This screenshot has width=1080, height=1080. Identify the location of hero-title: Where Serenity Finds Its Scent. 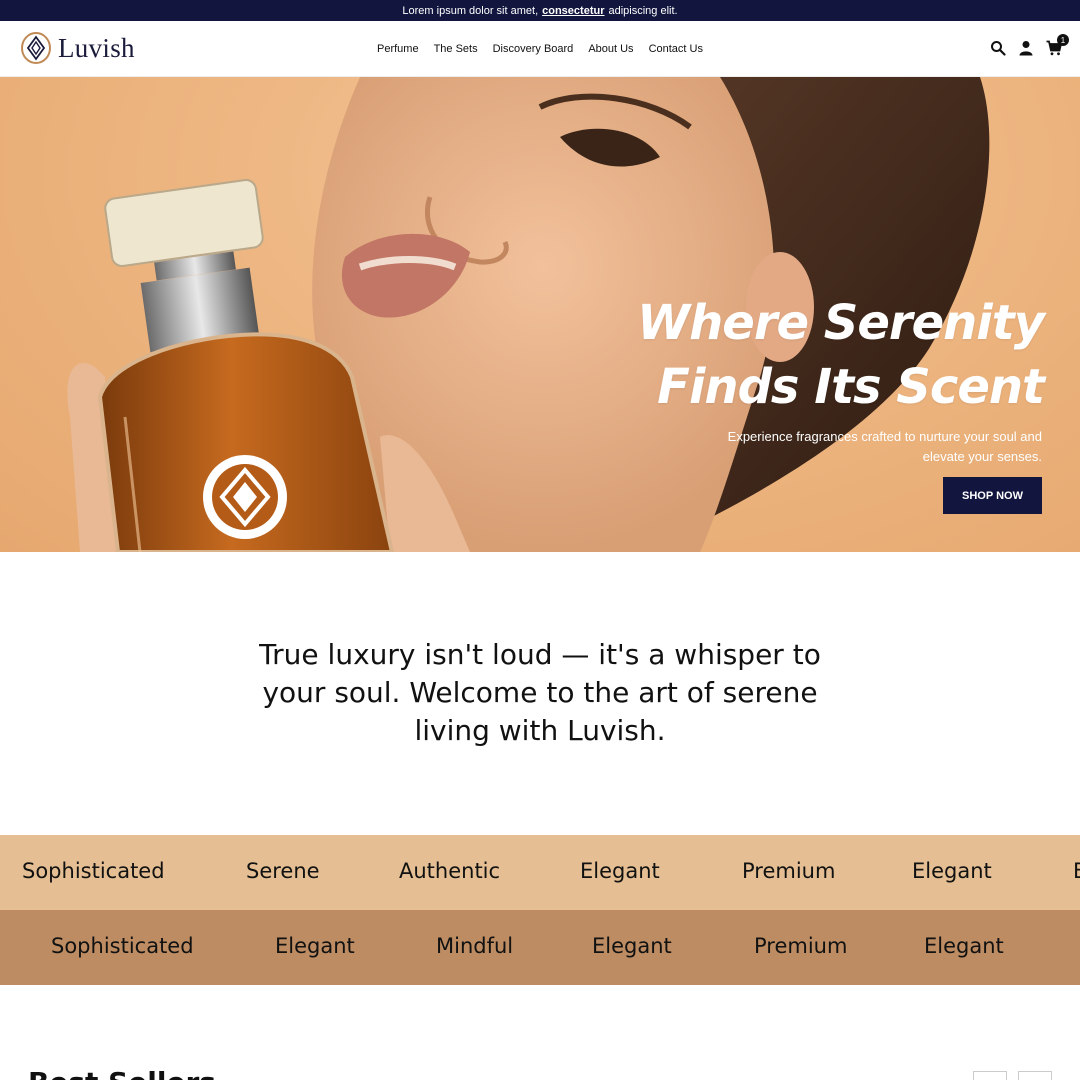
(841, 355).